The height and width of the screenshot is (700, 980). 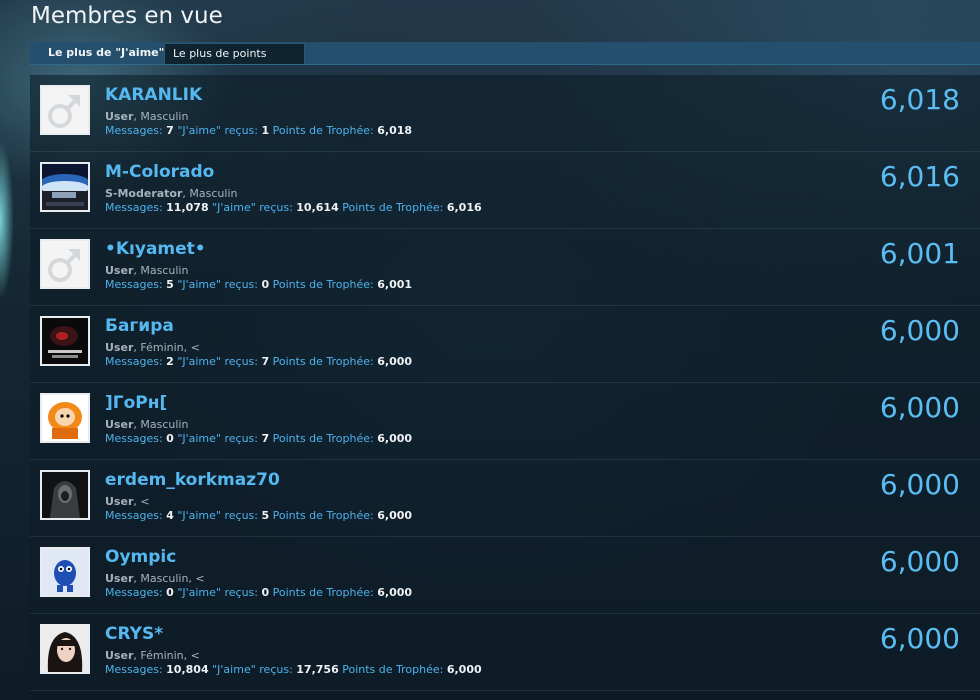 I want to click on member-role: S-Moderator, so click(x=144, y=193).